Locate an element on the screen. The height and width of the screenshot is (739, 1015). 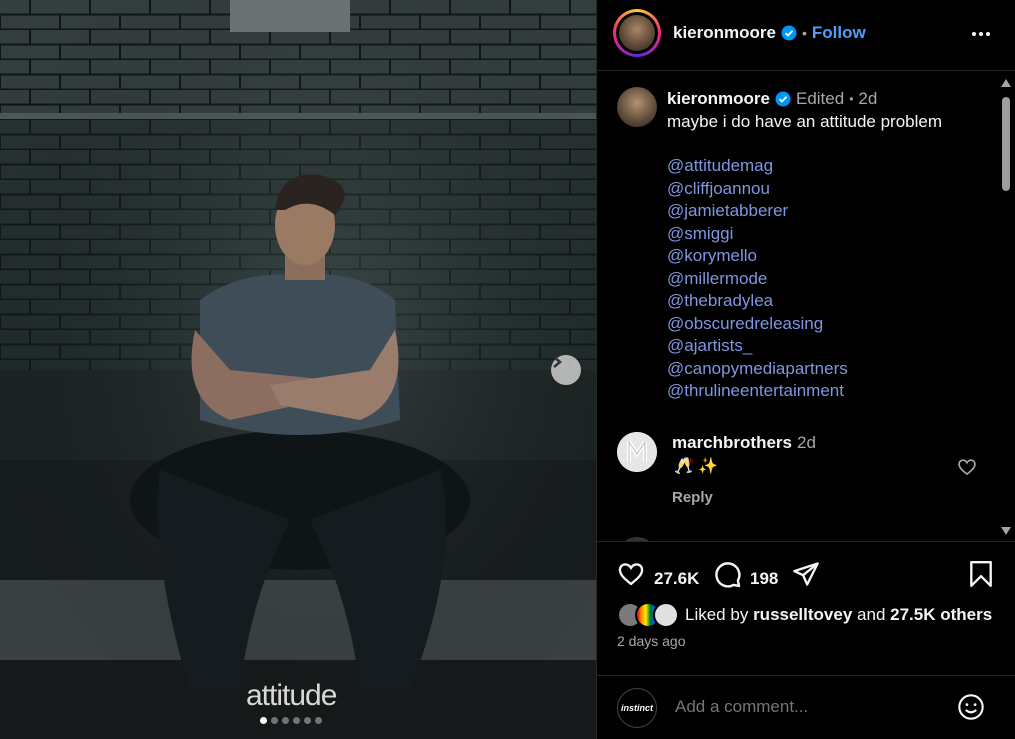
next-slide-button is located at coordinates (566, 370).